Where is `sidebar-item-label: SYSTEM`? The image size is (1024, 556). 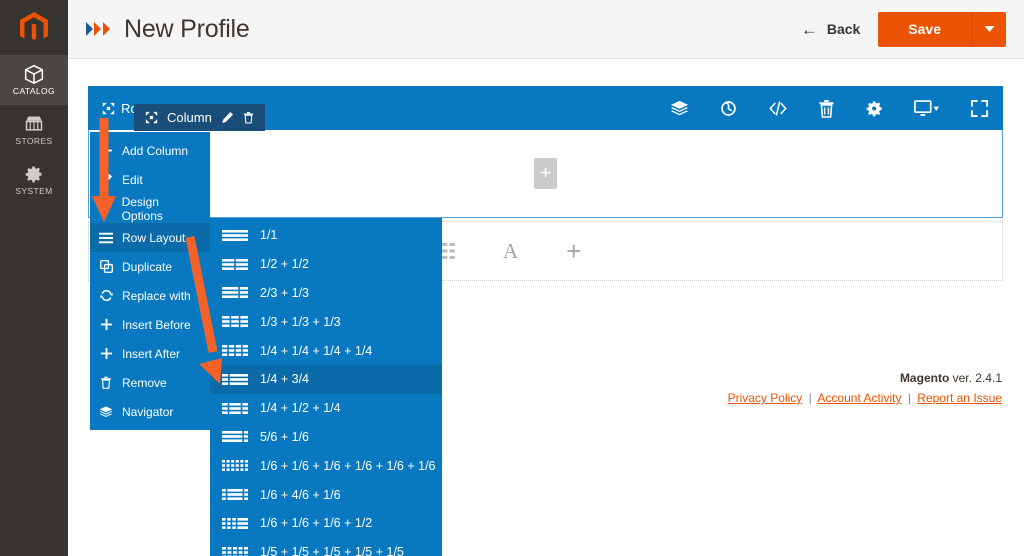 sidebar-item-label: SYSTEM is located at coordinates (34, 191).